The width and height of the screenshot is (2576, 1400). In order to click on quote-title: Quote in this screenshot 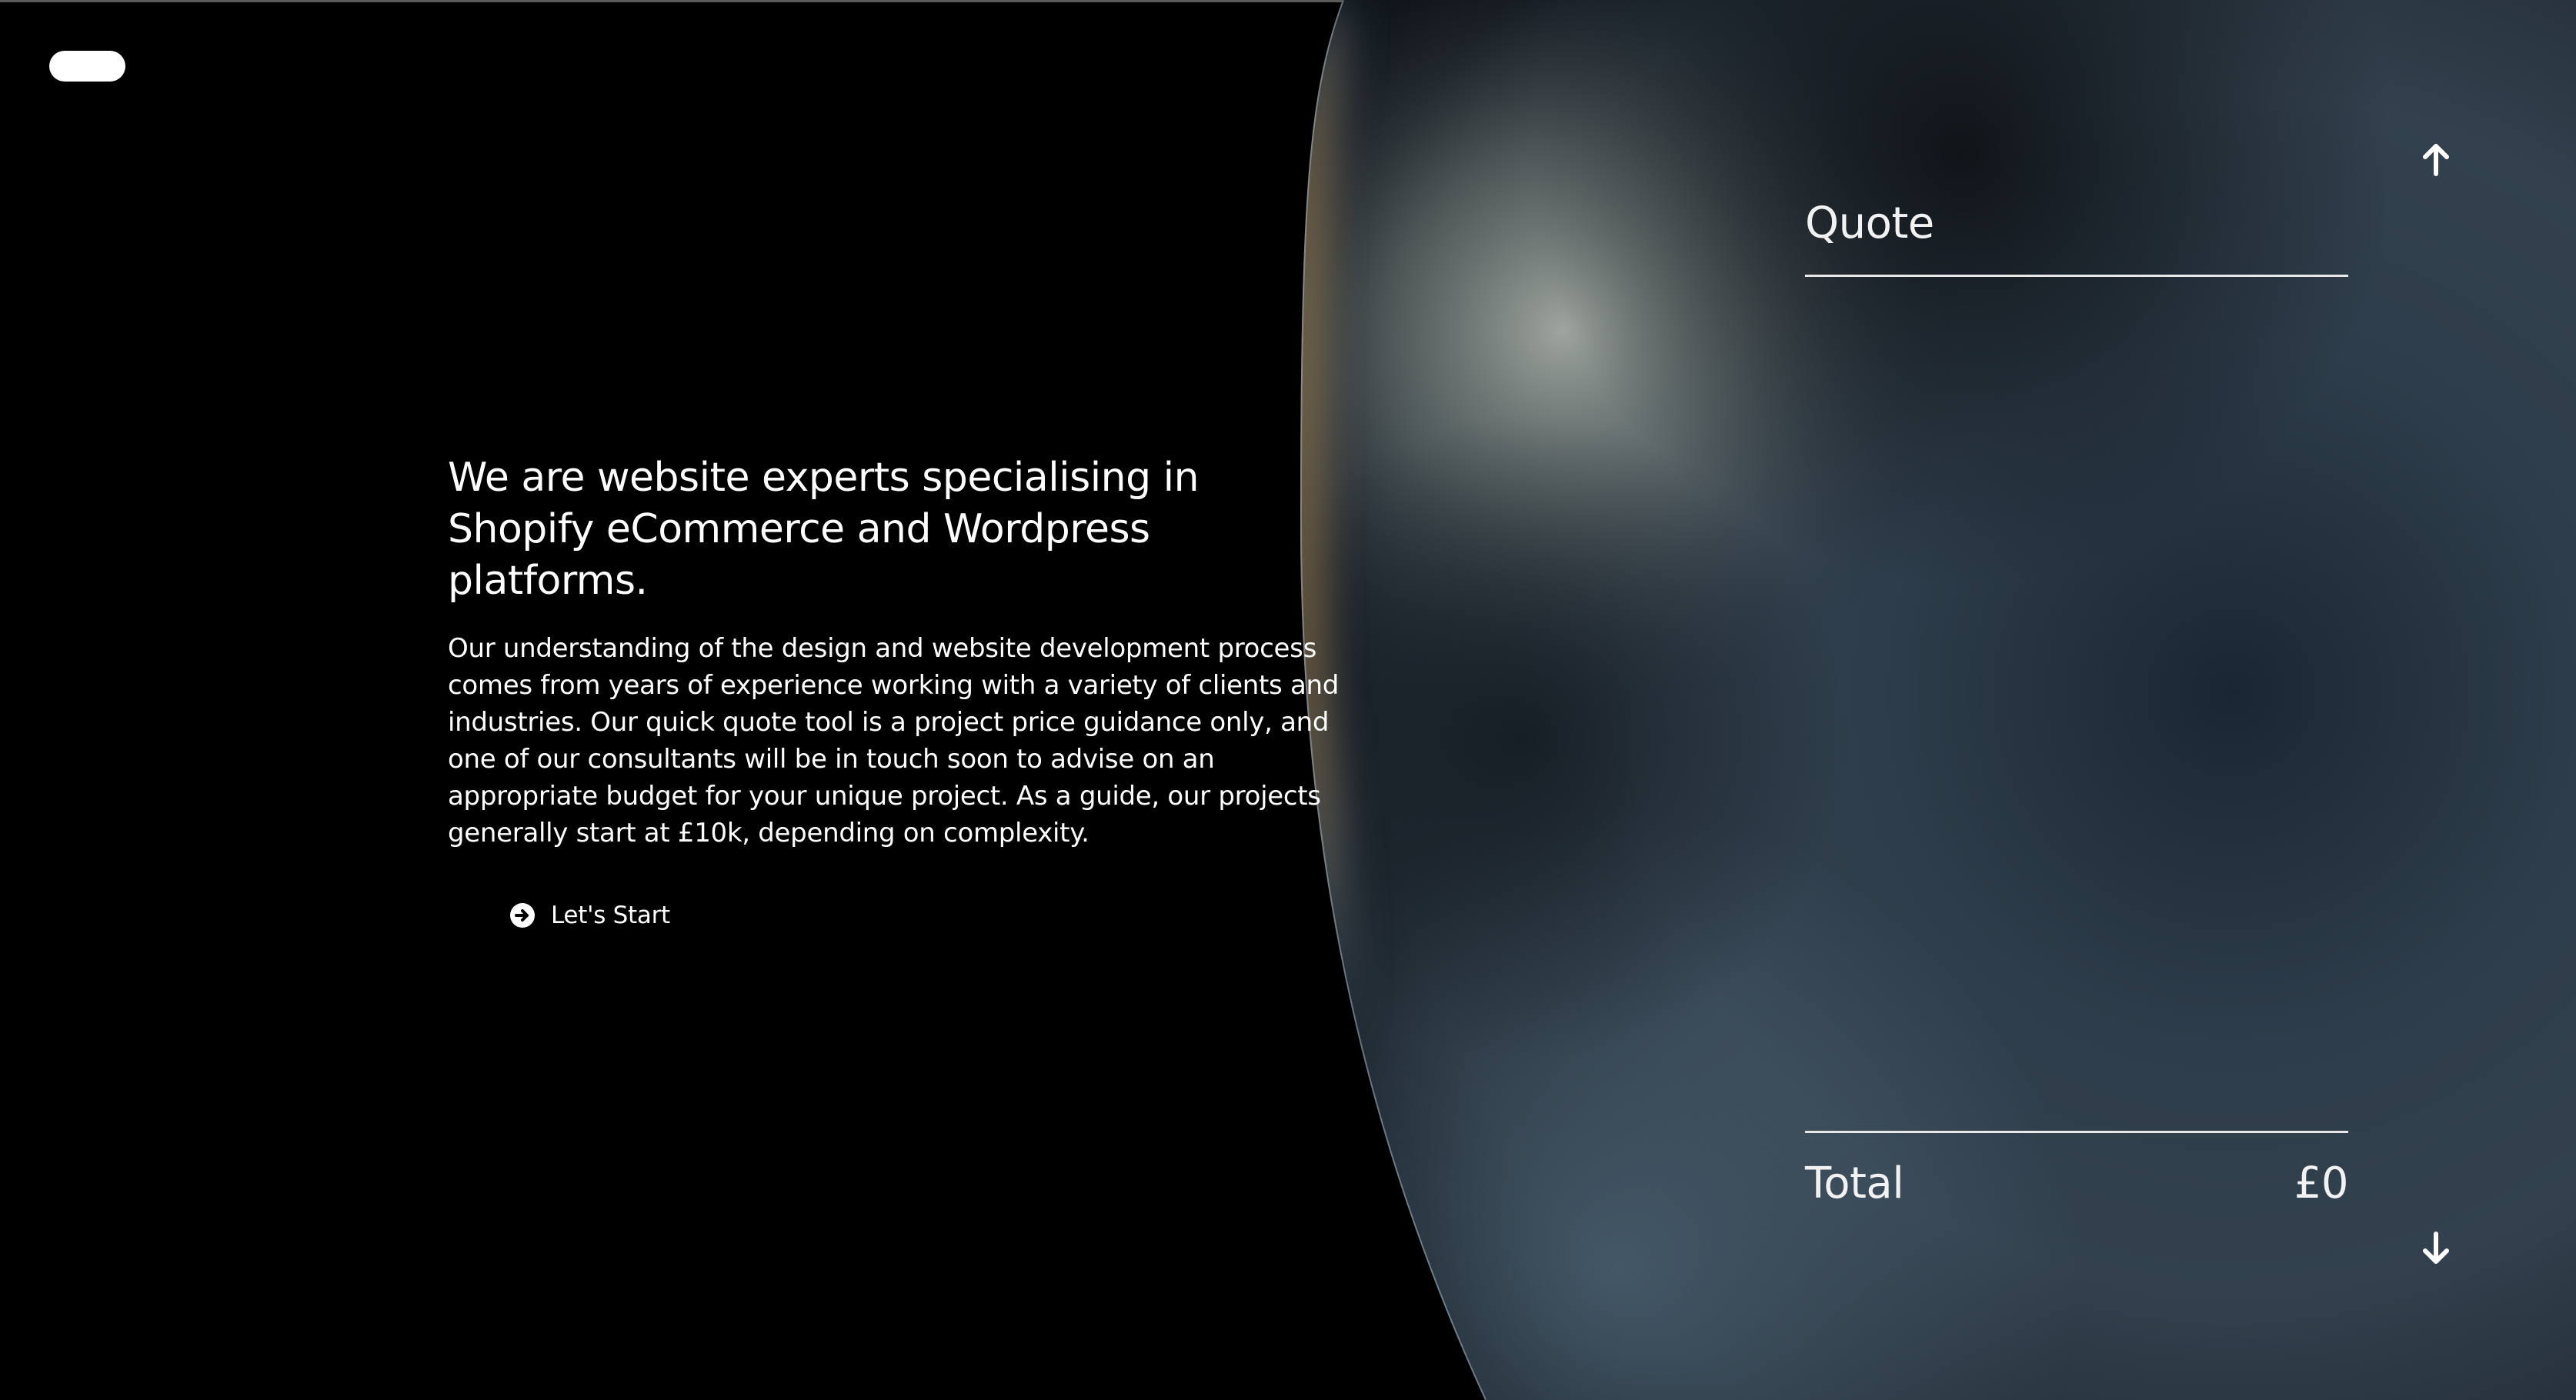, I will do `click(1869, 223)`.